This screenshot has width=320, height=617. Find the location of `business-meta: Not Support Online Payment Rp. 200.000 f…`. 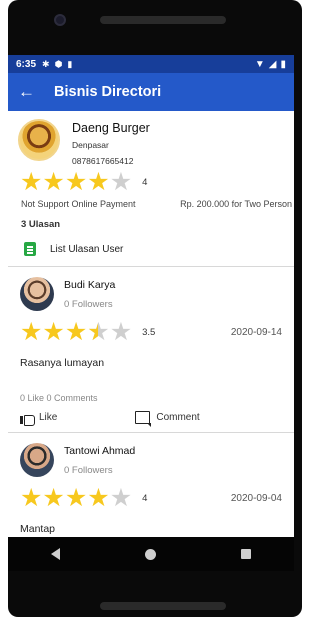

business-meta: Not Support Online Payment Rp. 200.000 f… is located at coordinates (151, 202).